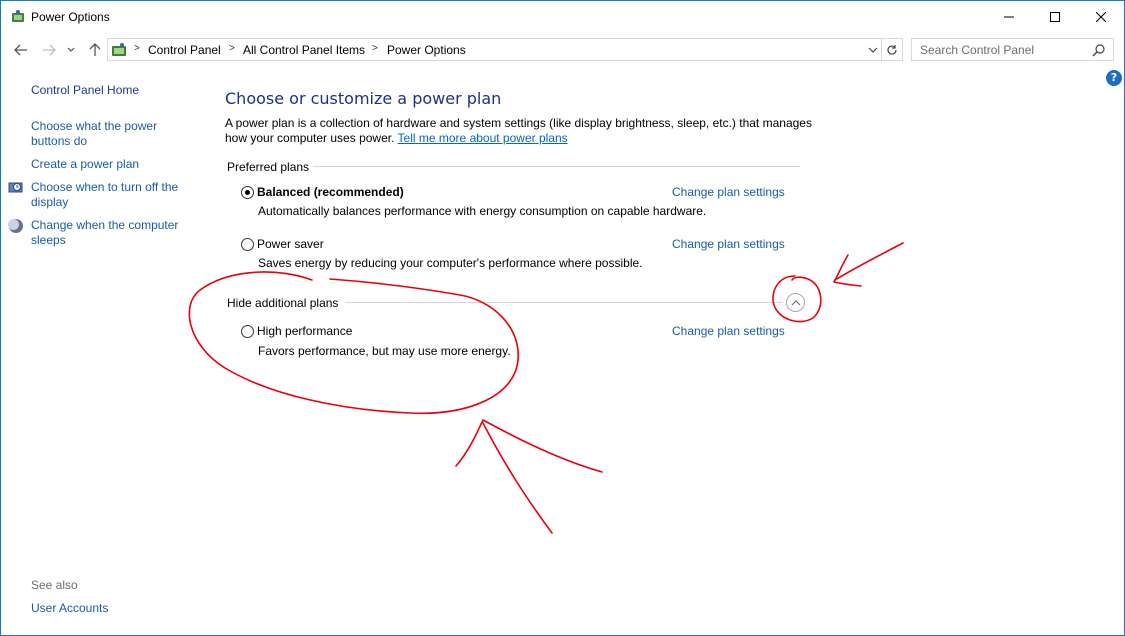 Image resolution: width=1125 pixels, height=636 pixels. I want to click on search-input: Search Control Panel, so click(977, 50).